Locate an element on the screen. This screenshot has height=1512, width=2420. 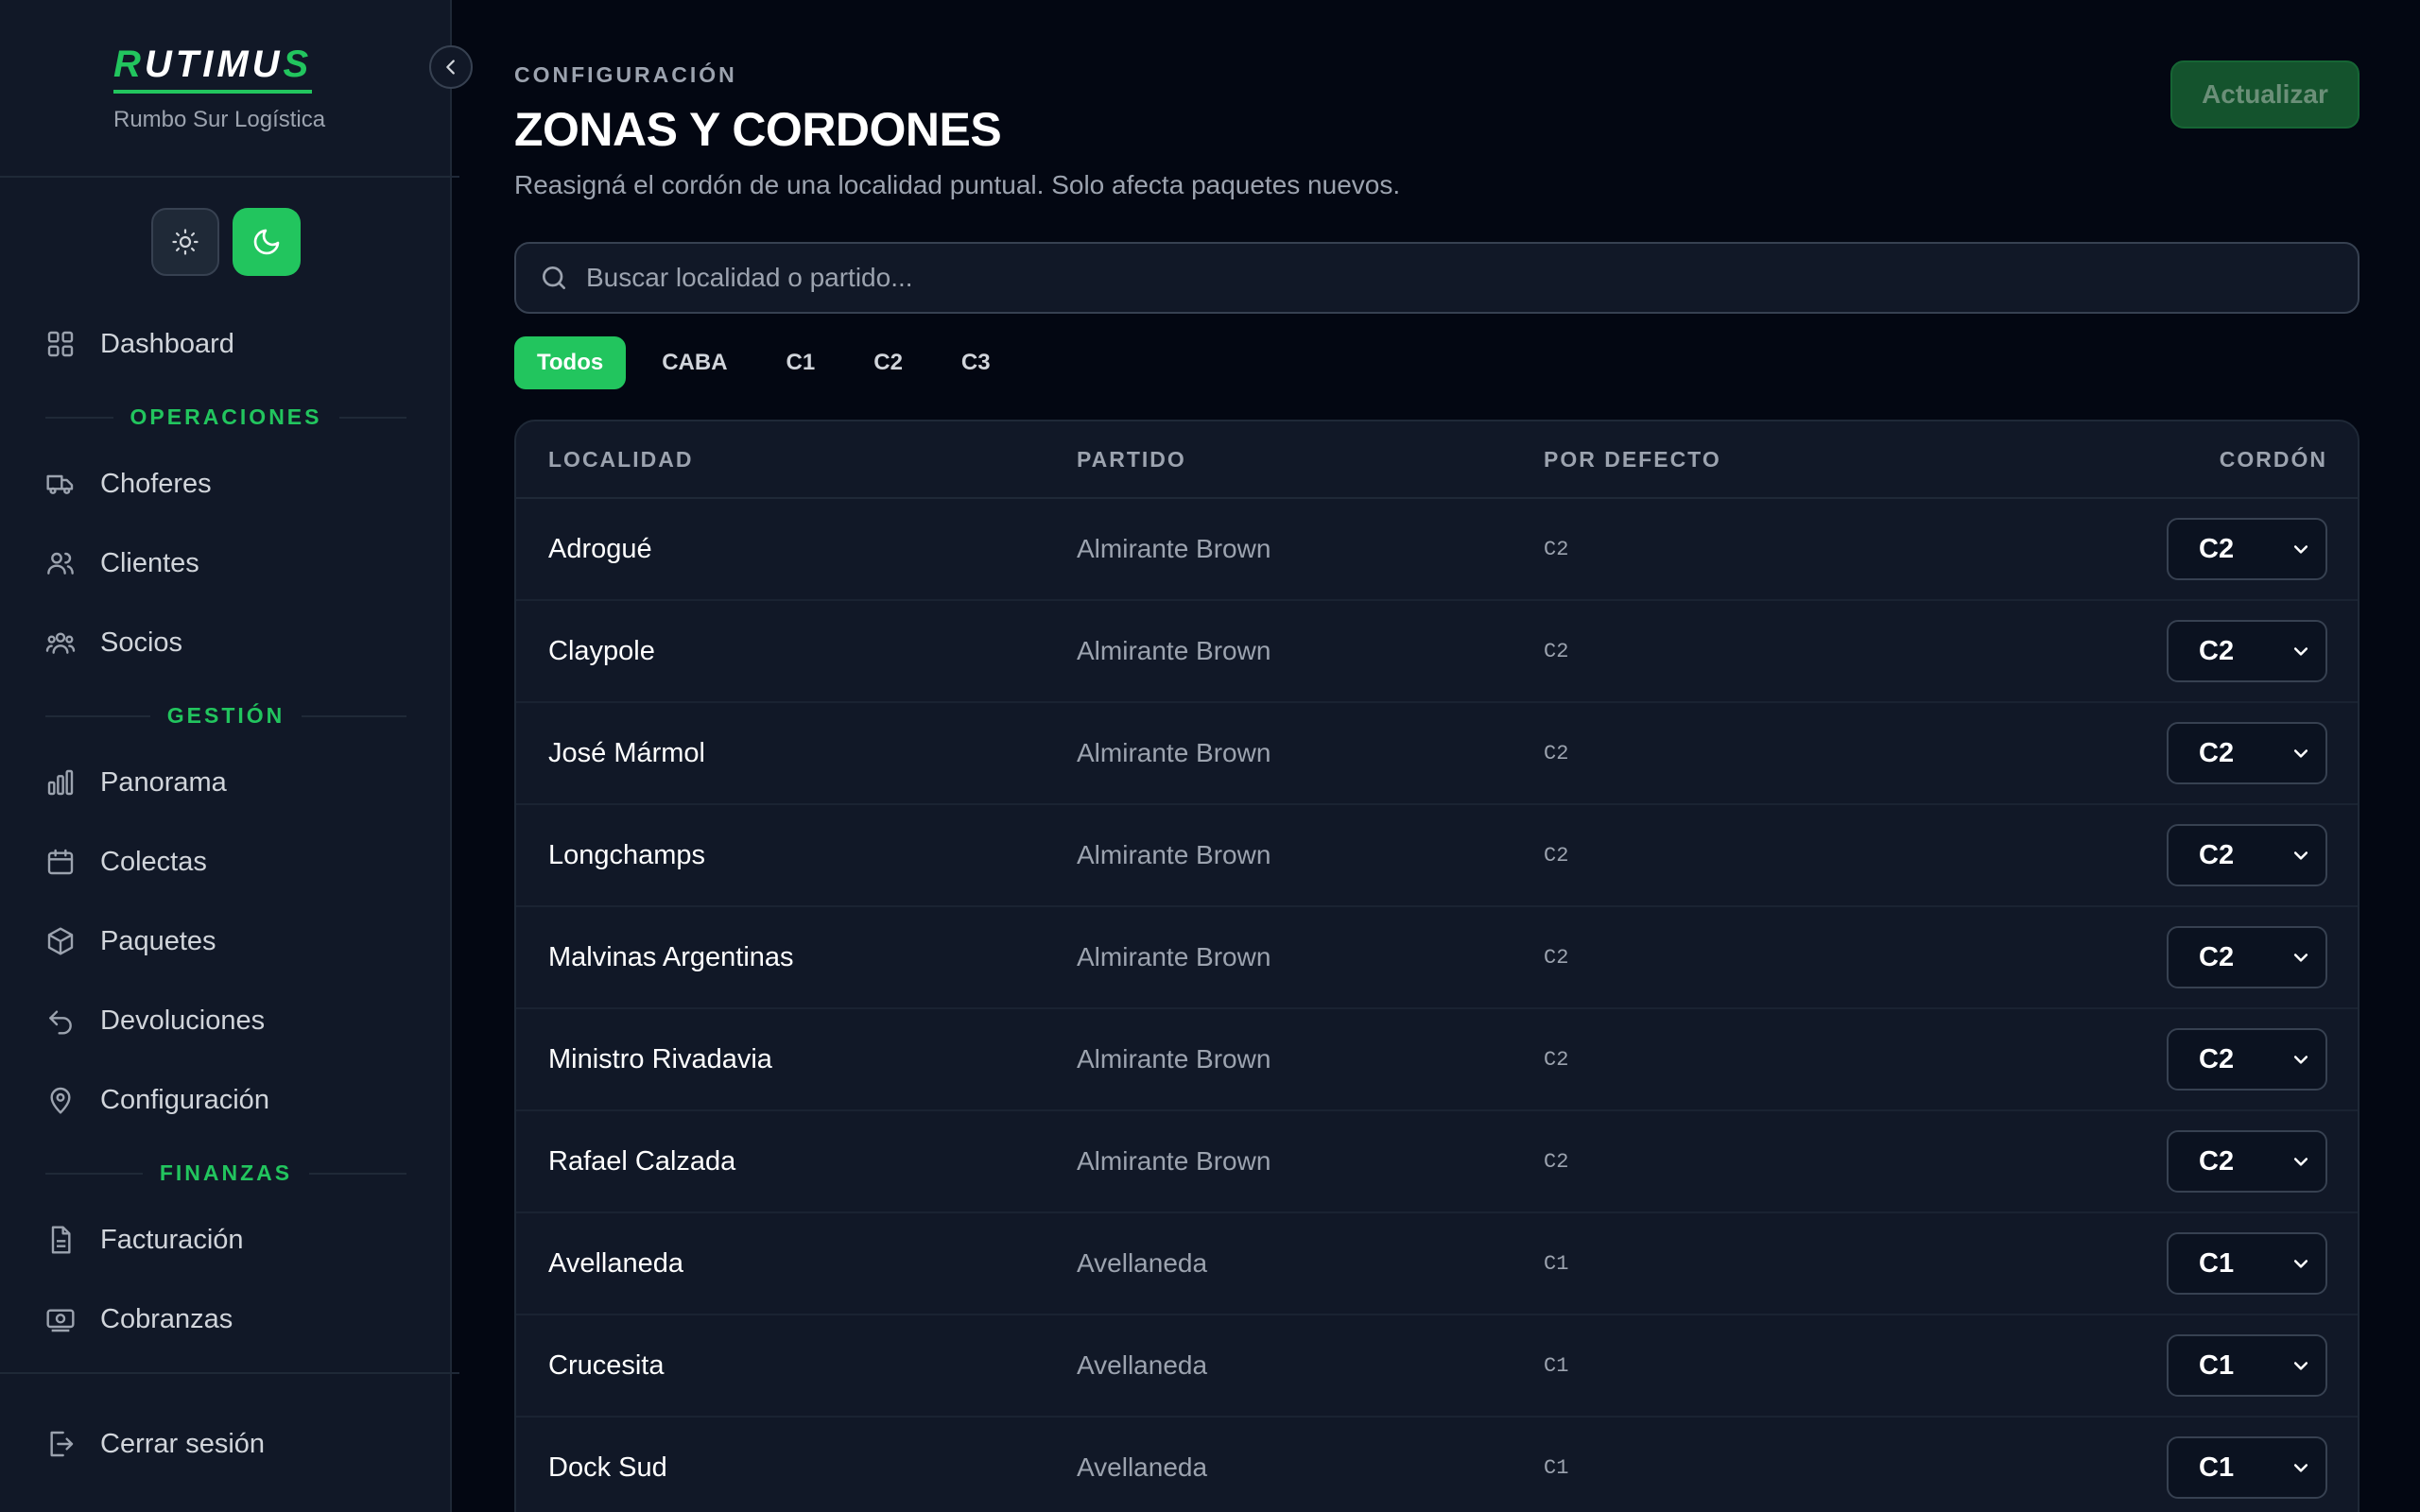
cell-por-defecto: C1 is located at coordinates (1556, 1467).